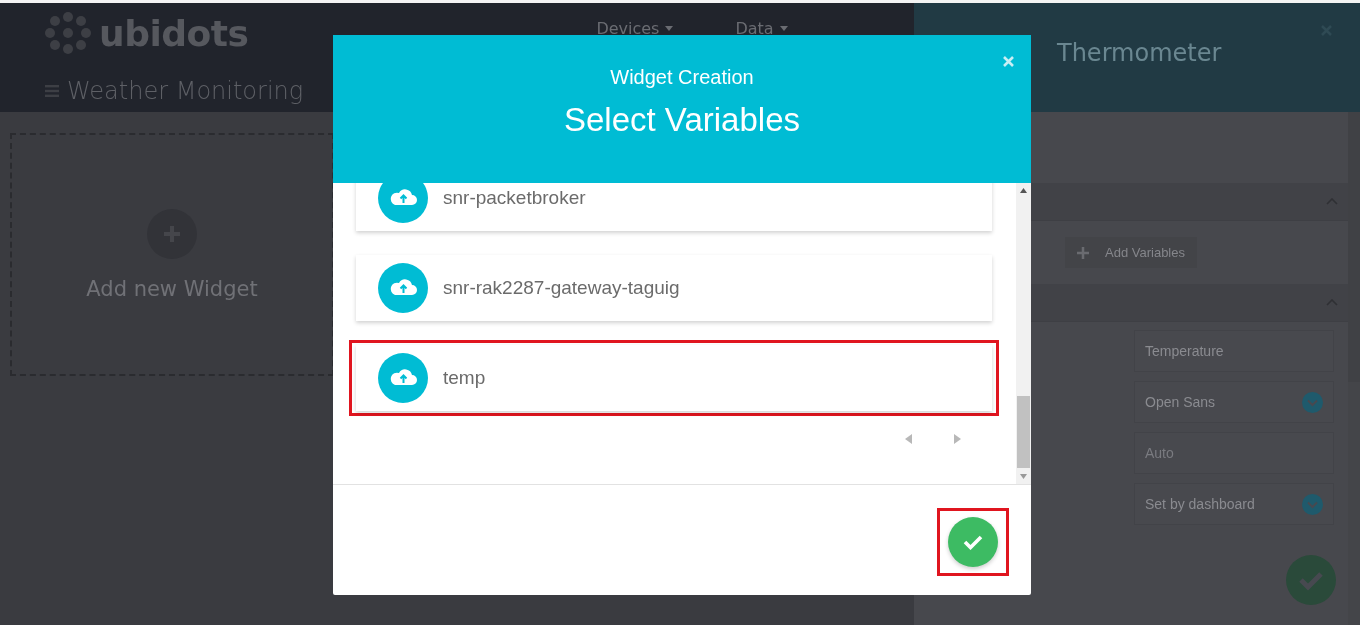 This screenshot has height=625, width=1360. What do you see at coordinates (1234, 351) in the screenshot?
I see `input-field: Temperature` at bounding box center [1234, 351].